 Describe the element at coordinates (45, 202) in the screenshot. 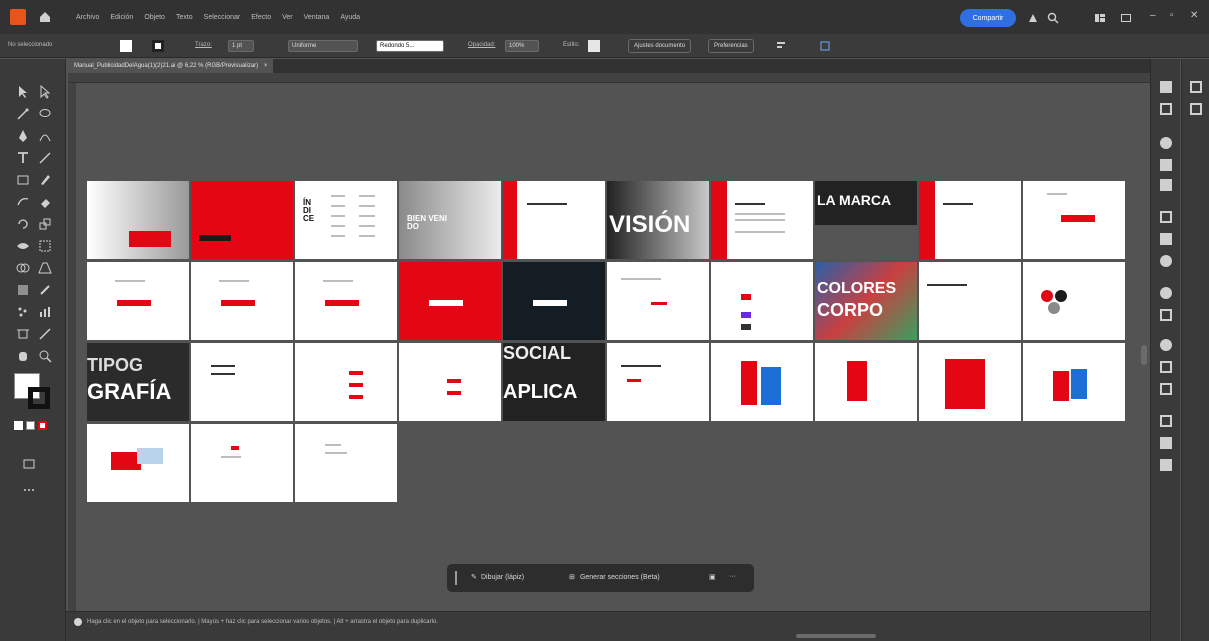

I see `eraser-tool-icon` at that location.